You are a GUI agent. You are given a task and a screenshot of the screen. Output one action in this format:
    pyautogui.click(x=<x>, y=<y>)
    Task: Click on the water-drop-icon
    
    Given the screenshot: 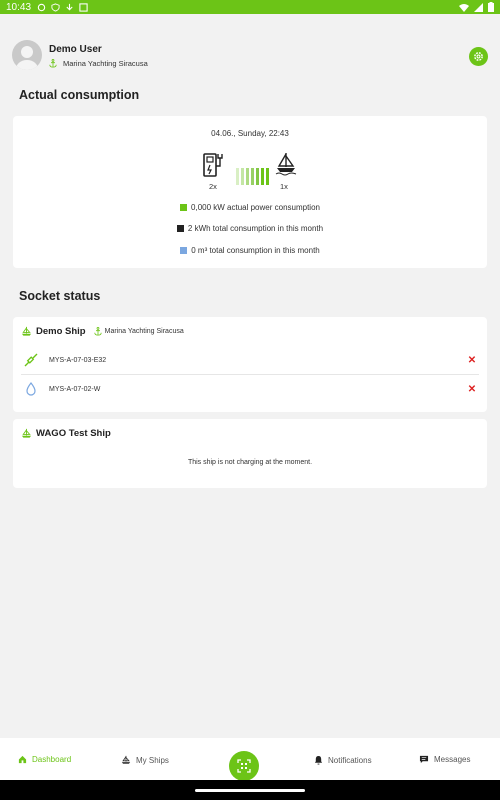 What is the action you would take?
    pyautogui.click(x=31, y=389)
    